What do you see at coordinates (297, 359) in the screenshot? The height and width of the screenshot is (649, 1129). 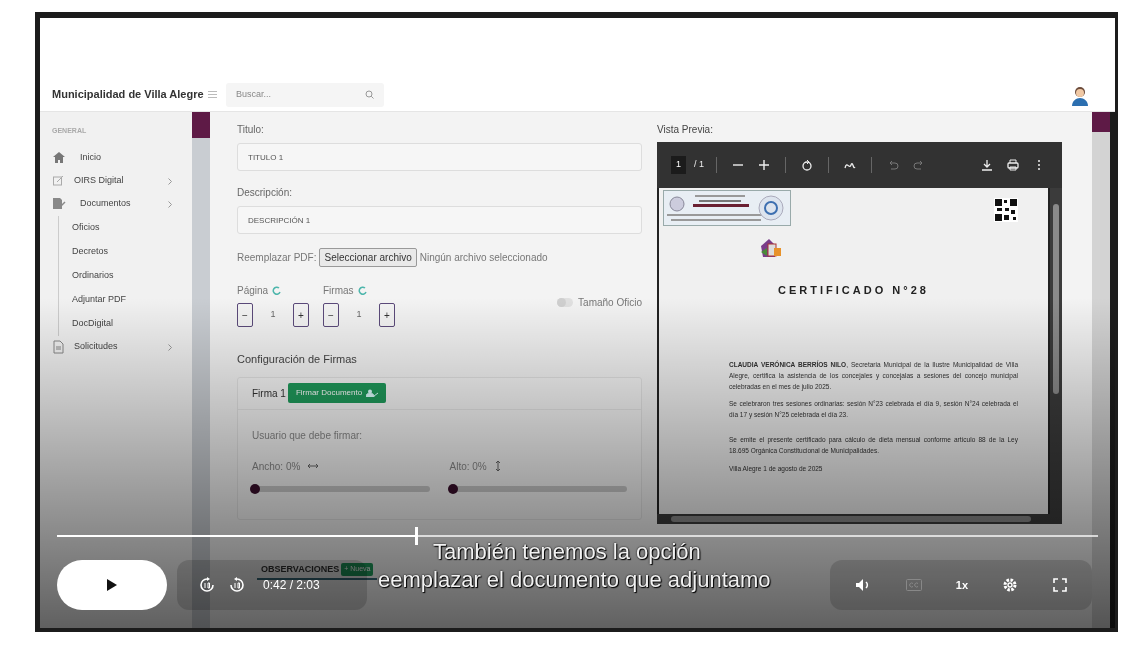 I see `section-title: Configuración de Firmas` at bounding box center [297, 359].